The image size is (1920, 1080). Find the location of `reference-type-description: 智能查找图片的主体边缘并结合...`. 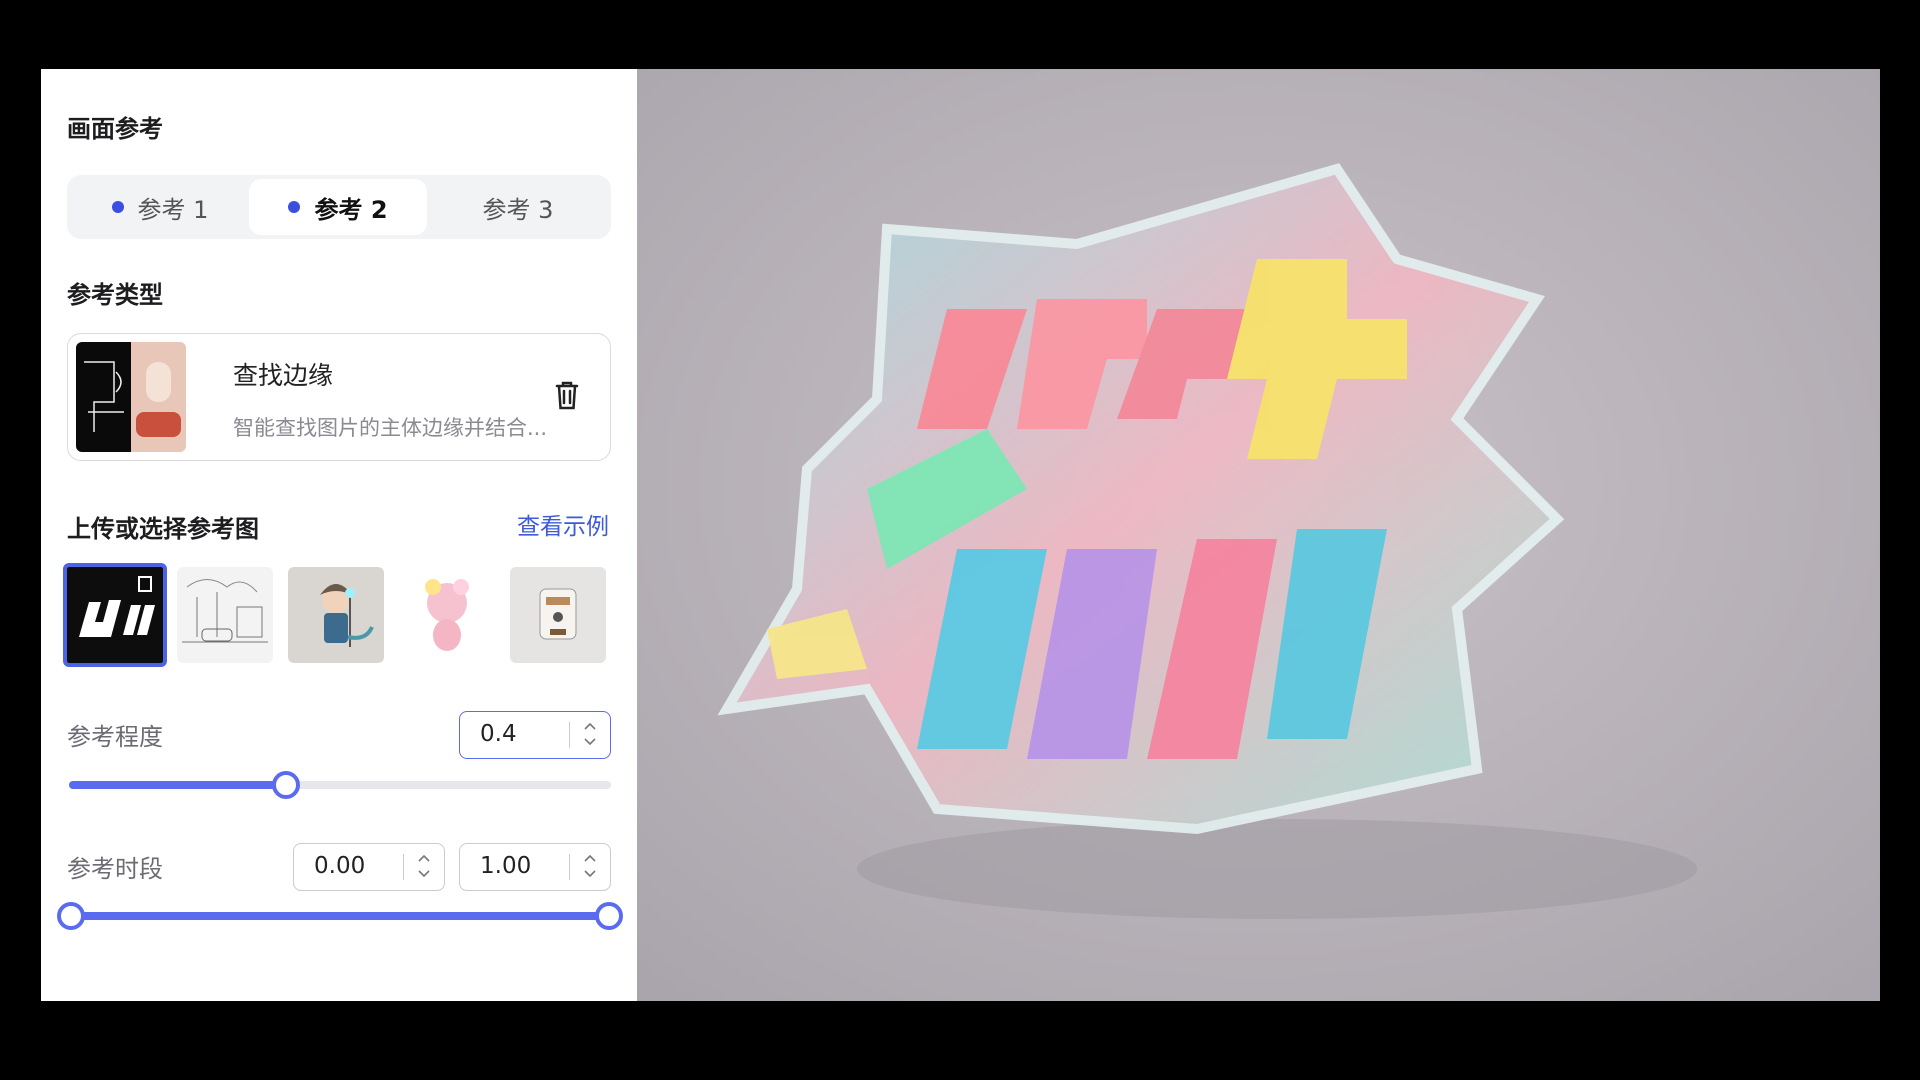

reference-type-description: 智能查找图片的主体边缘并结合... is located at coordinates (390, 428).